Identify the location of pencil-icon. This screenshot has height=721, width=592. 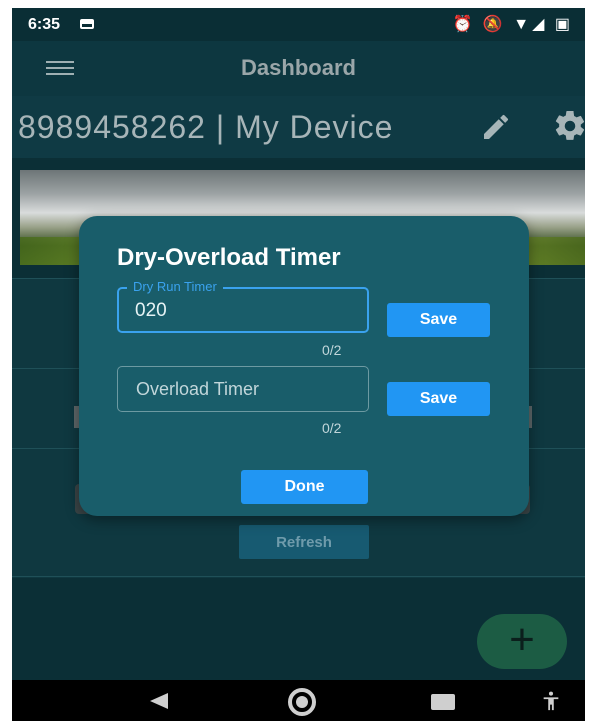
(496, 127).